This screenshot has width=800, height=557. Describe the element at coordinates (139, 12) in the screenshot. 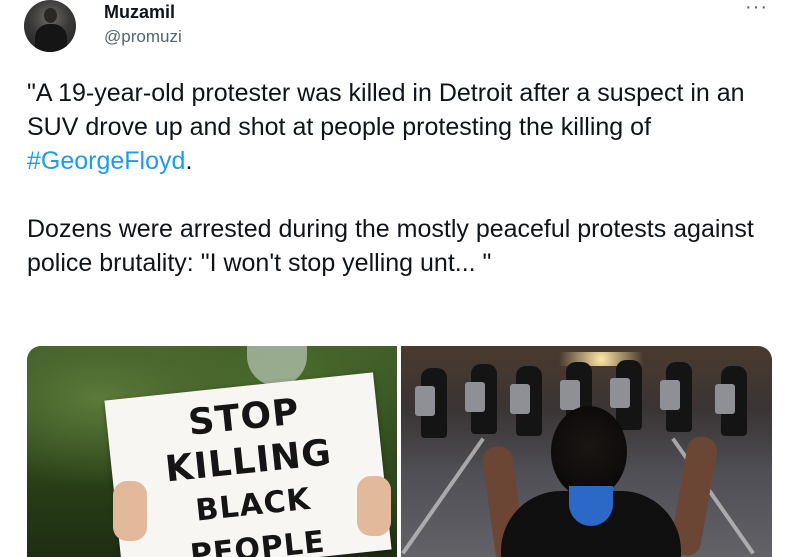

I see `author-name: Muzamil` at that location.